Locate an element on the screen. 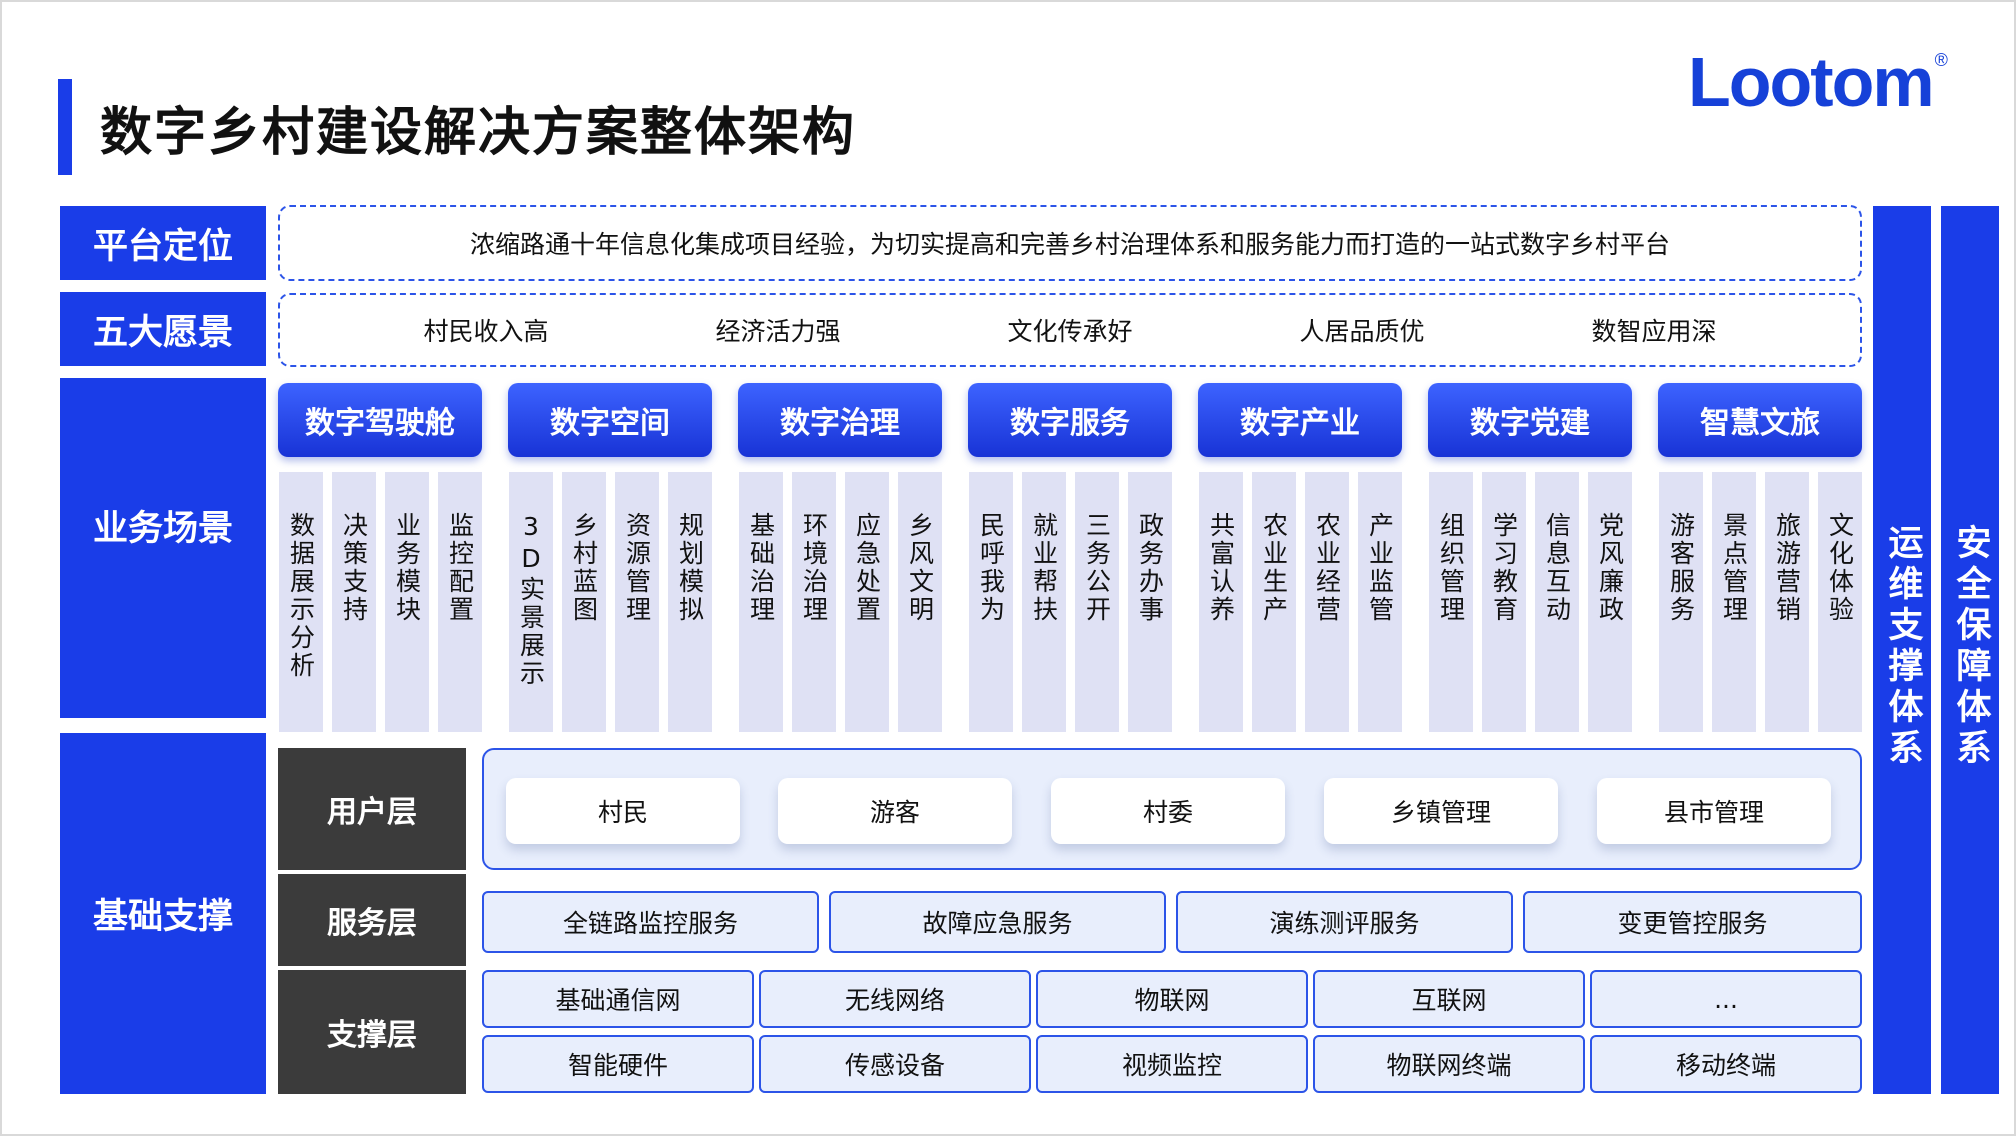 The image size is (2016, 1136). vision-item: 文化传承好 is located at coordinates (1070, 331).